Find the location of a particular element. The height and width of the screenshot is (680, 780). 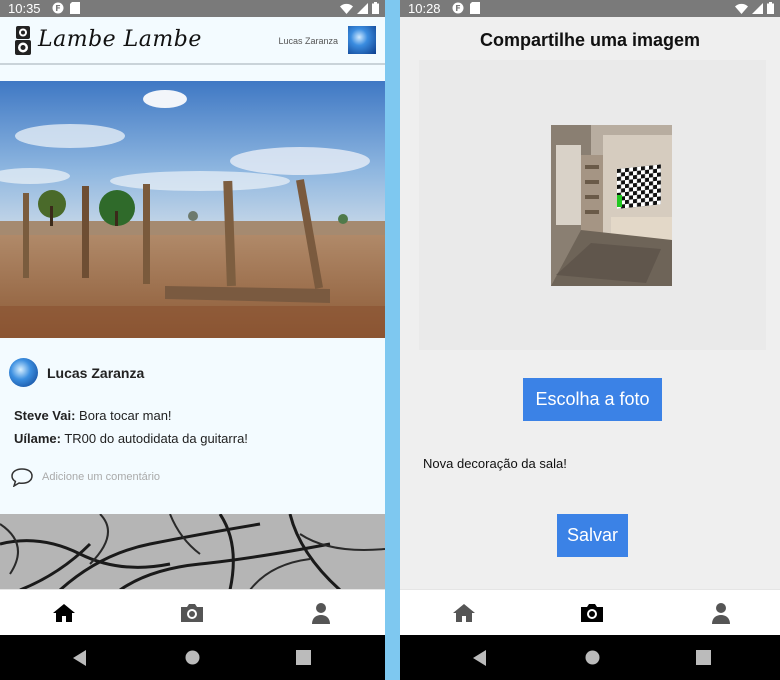

caption-input: Nova decoração da sala! is located at coordinates (495, 463).